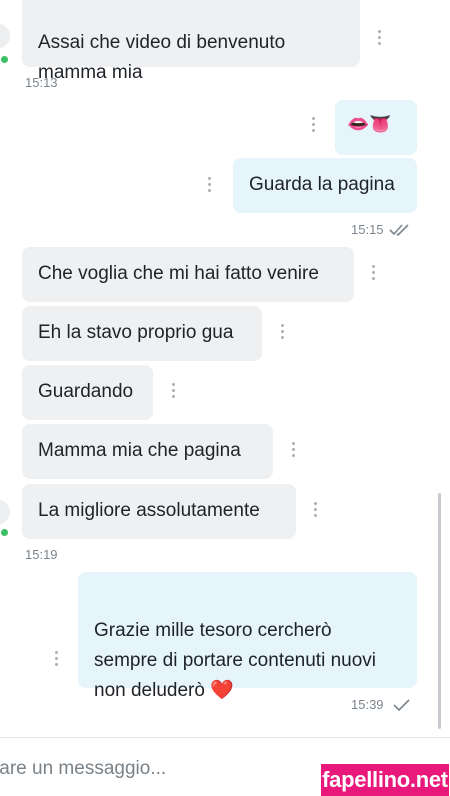 This screenshot has width=450, height=796. I want to click on message-timestamp: 15:13, so click(41, 82).